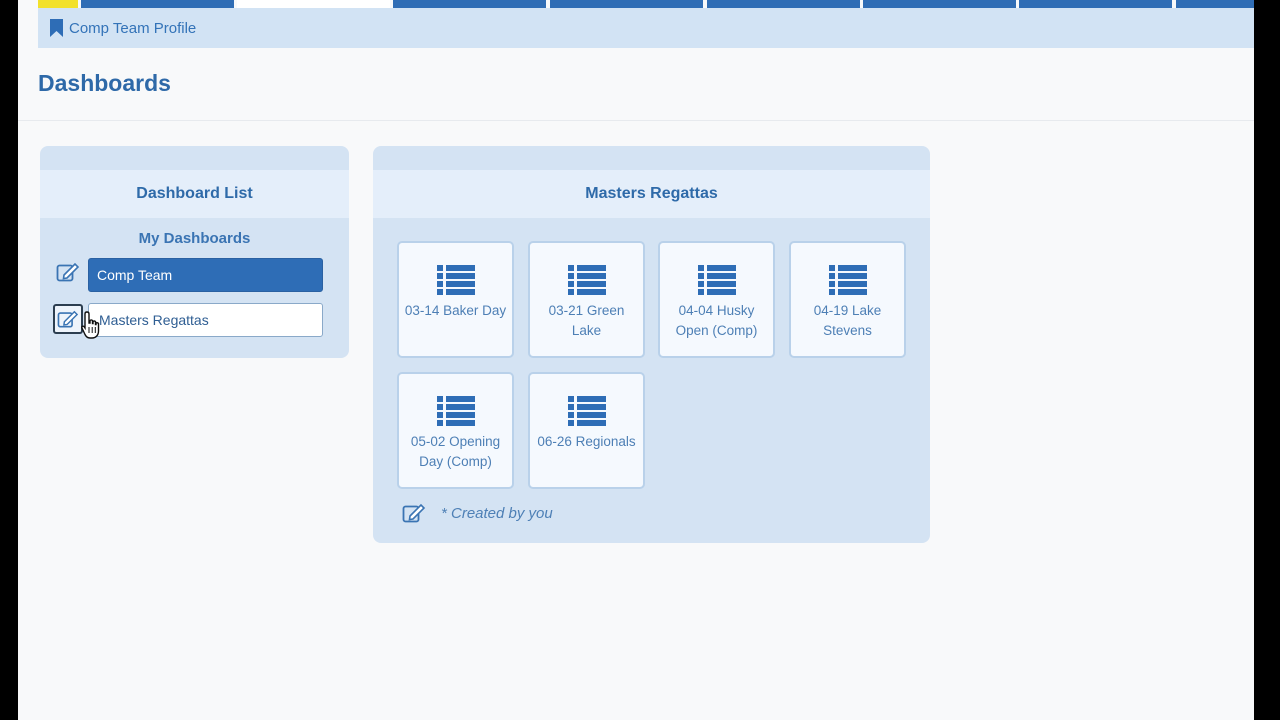 The image size is (1280, 720). What do you see at coordinates (716, 299) in the screenshot?
I see `dashboard-tile: 04-04 Husky Open (Comp)` at bounding box center [716, 299].